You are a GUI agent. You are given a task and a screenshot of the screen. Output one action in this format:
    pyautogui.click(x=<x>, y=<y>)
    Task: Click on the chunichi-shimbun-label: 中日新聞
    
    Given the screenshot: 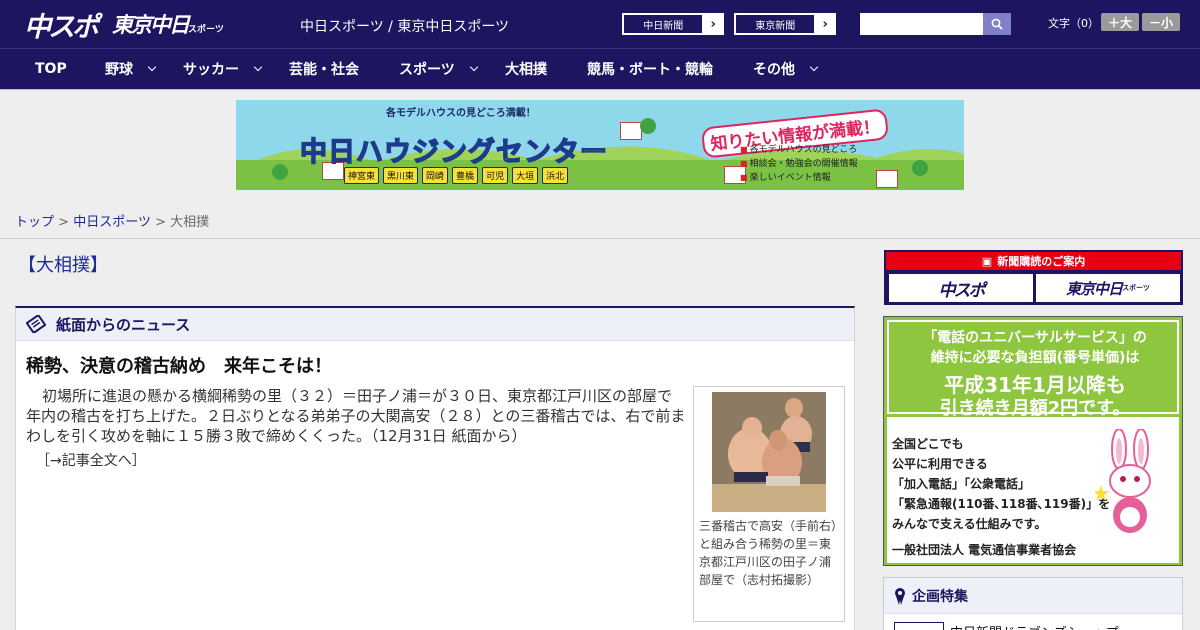 What is the action you would take?
    pyautogui.click(x=663, y=24)
    